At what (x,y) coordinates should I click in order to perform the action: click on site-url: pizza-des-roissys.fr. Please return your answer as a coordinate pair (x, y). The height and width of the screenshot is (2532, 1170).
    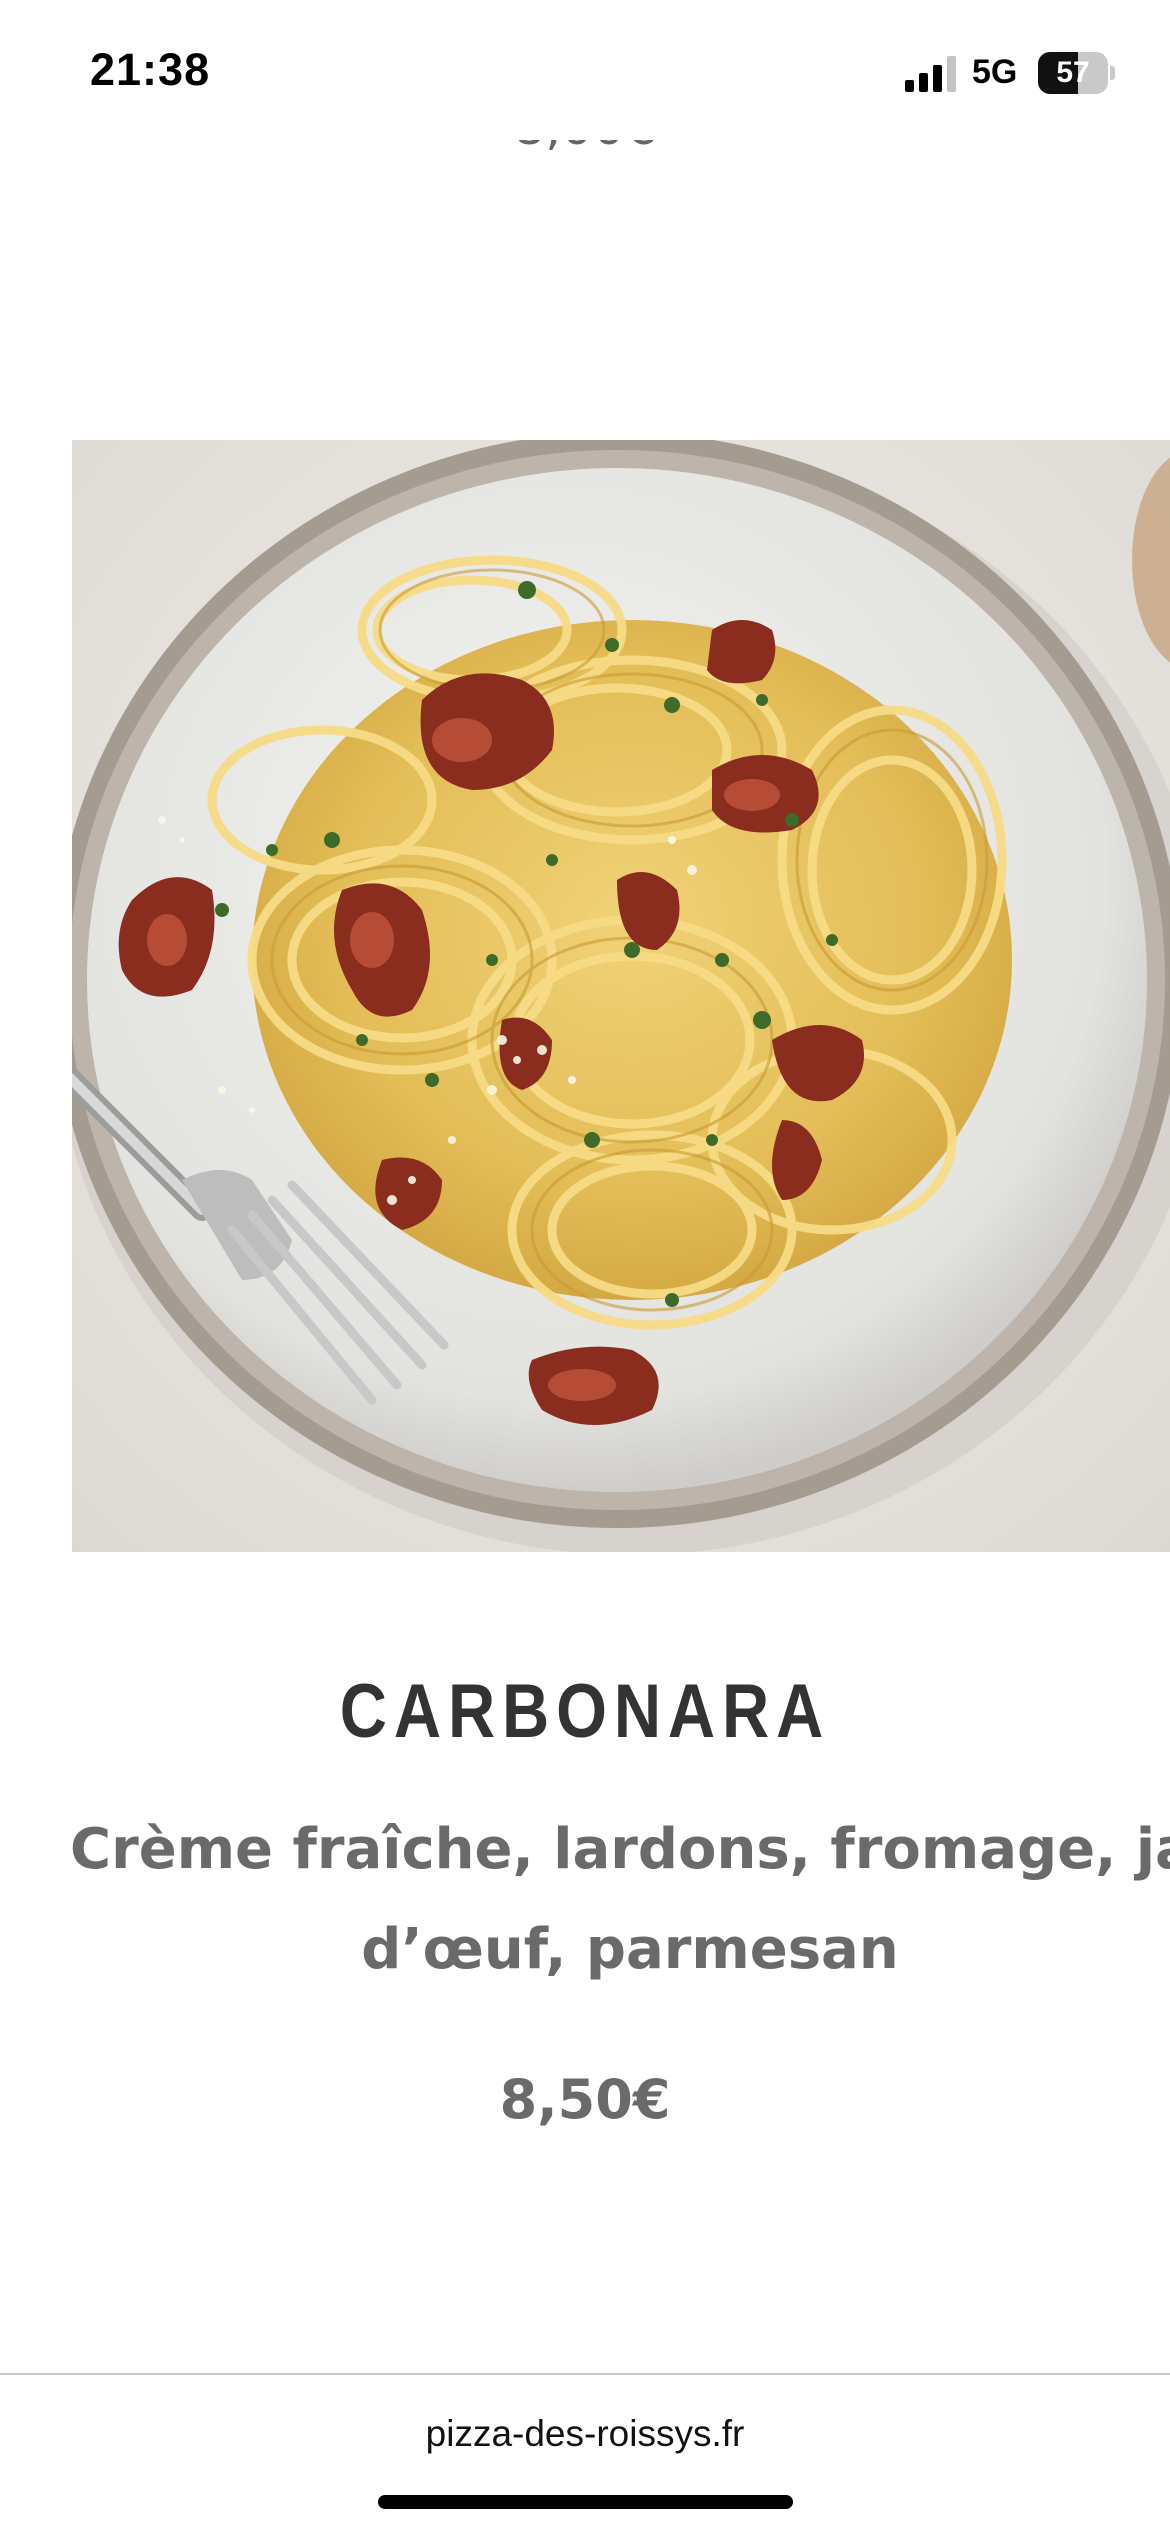
    Looking at the image, I should click on (585, 2434).